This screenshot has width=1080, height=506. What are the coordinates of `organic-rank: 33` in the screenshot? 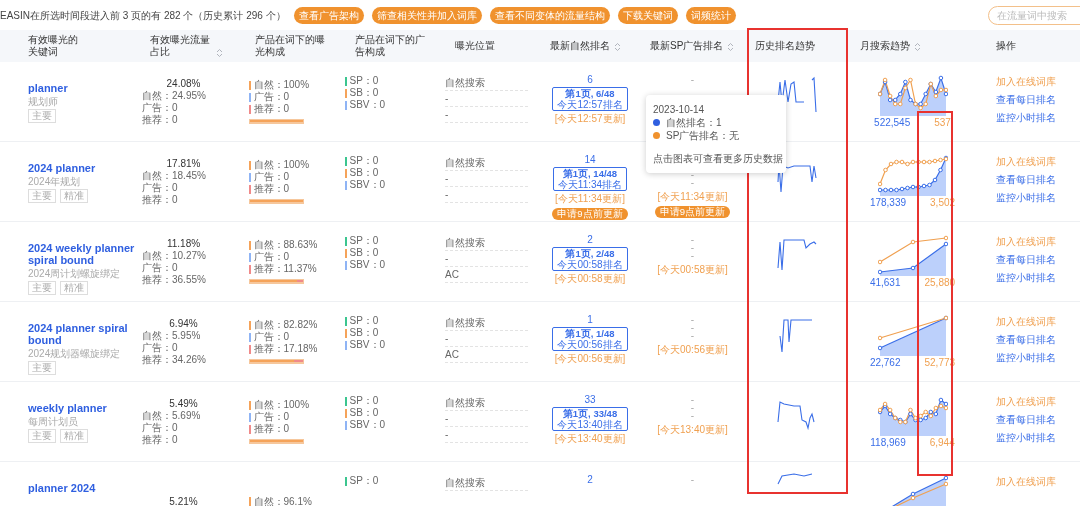 It's located at (590, 399).